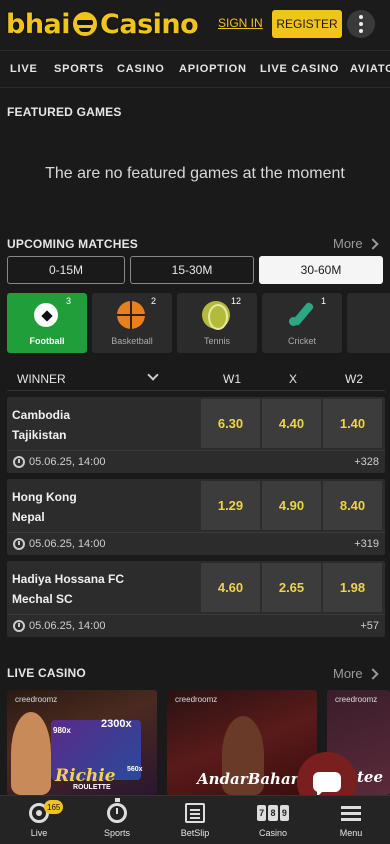 This screenshot has width=390, height=844. Describe the element at coordinates (291, 505) in the screenshot. I see `odd-x: 4.90` at that location.